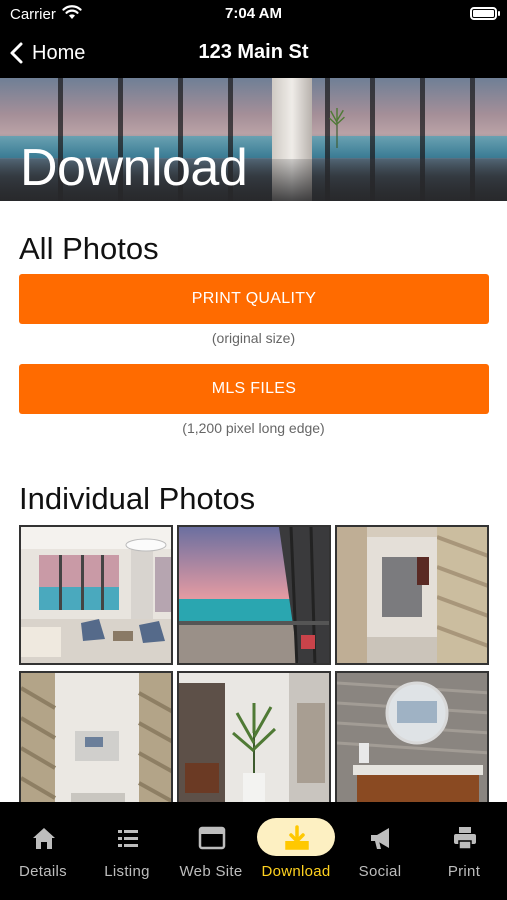  Describe the element at coordinates (16, 53) in the screenshot. I see `chevron-left-icon` at that location.